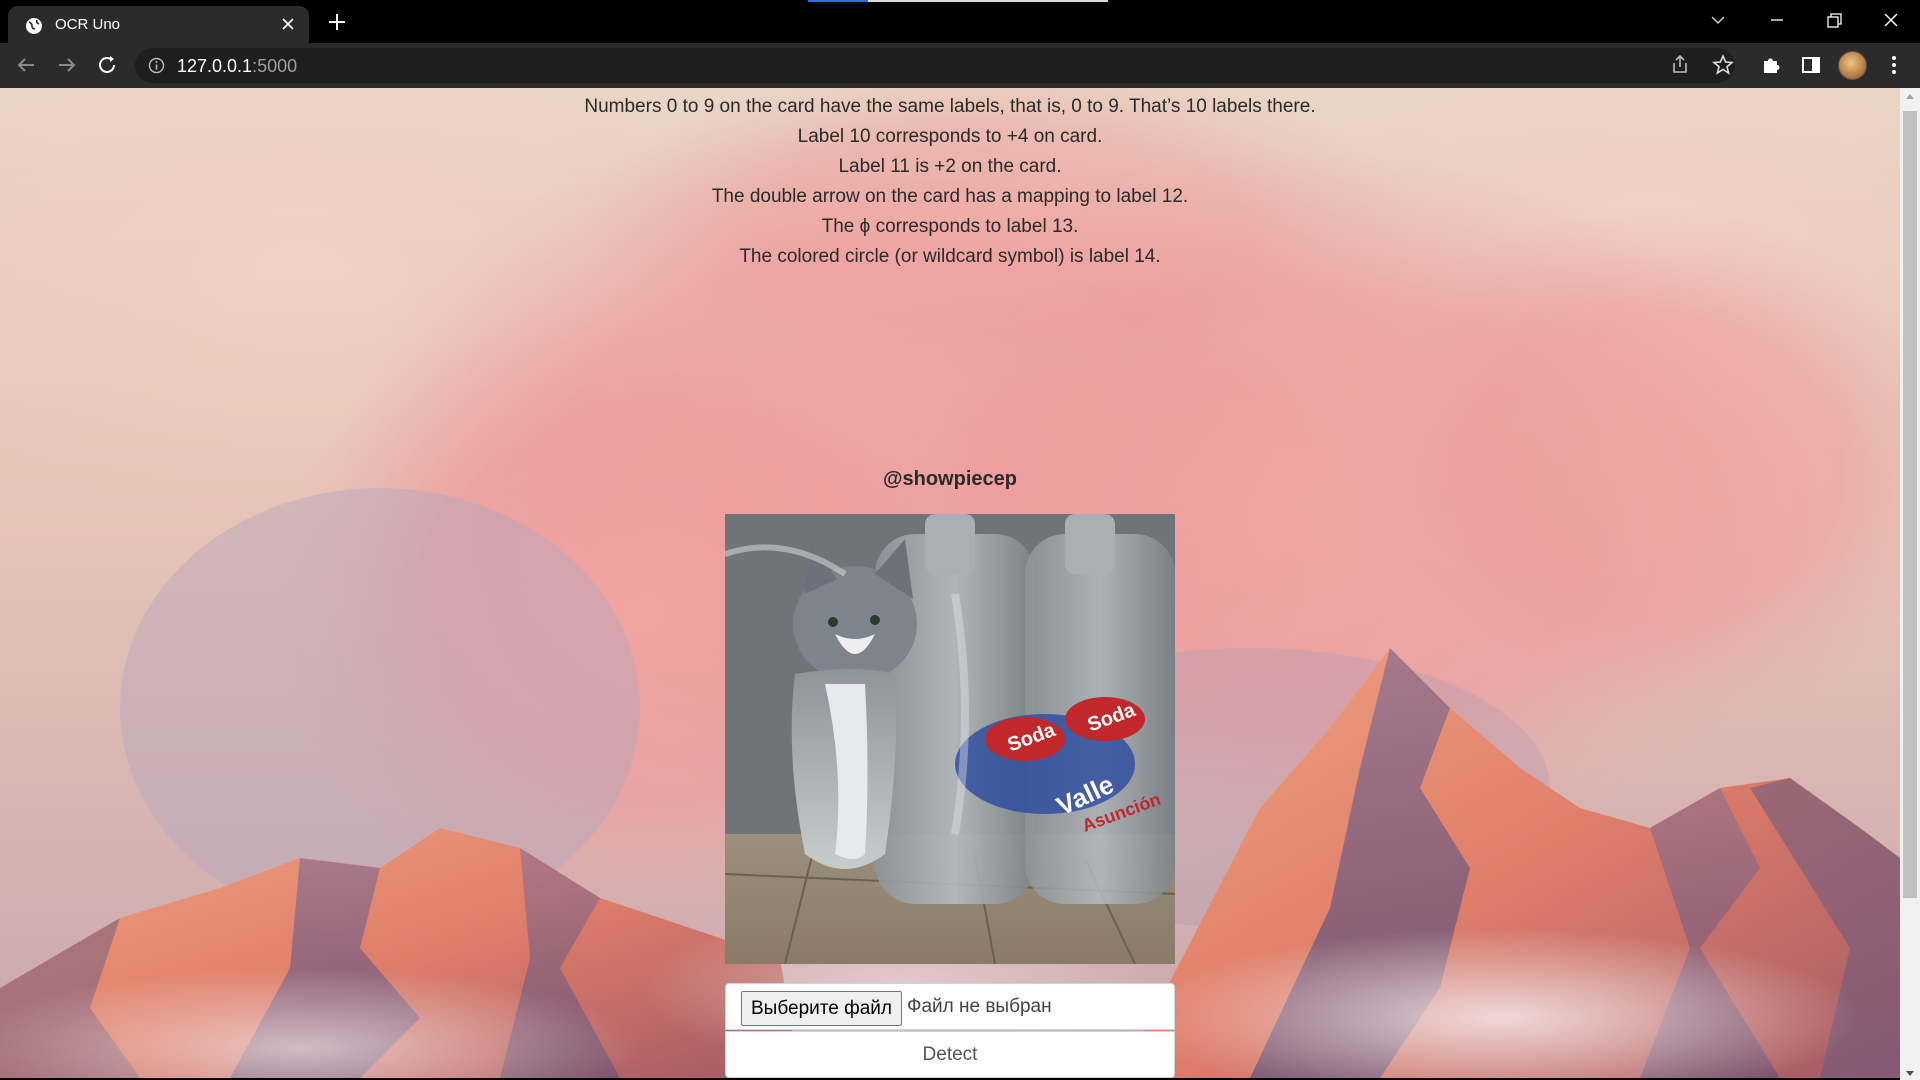 The height and width of the screenshot is (1080, 1920). Describe the element at coordinates (88, 24) in the screenshot. I see `tab-title: OCR Uno` at that location.